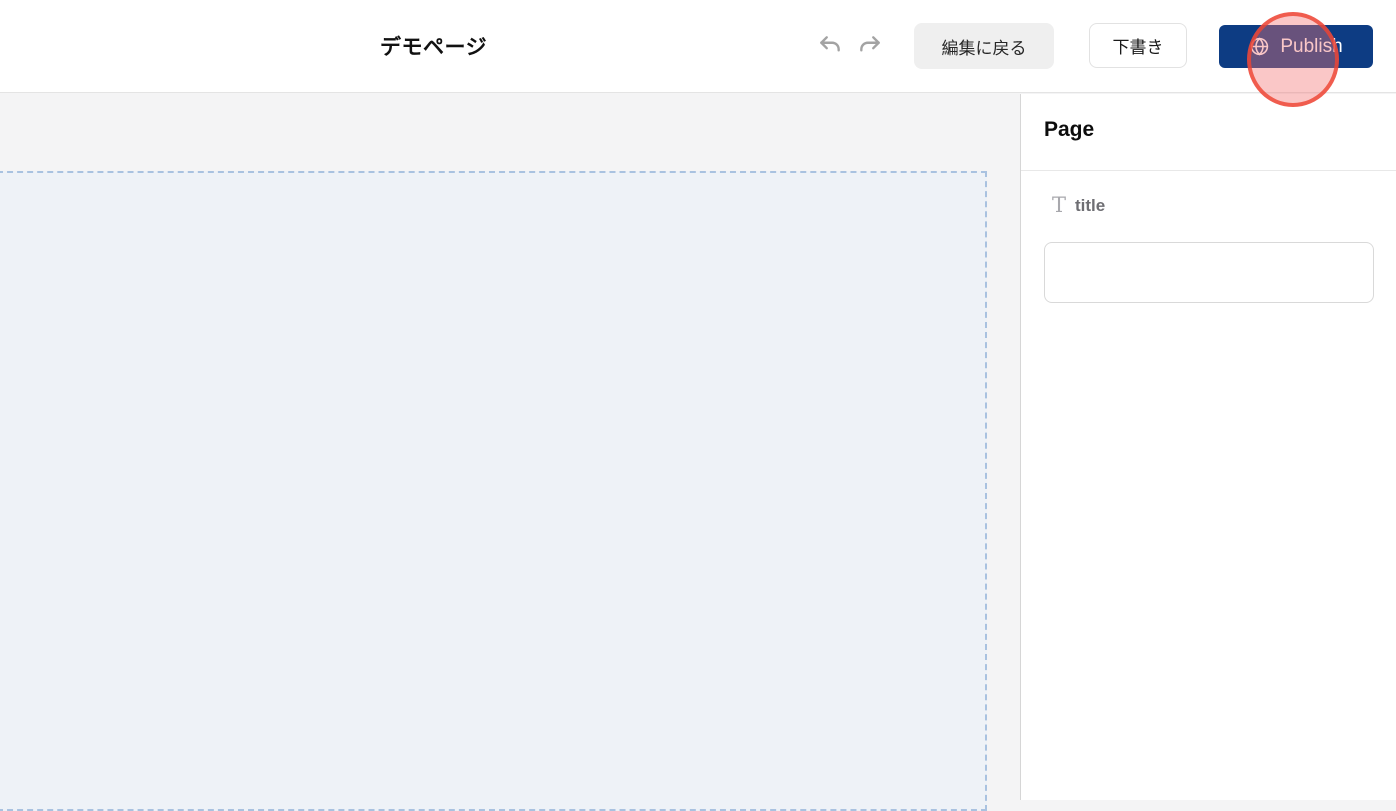  Describe the element at coordinates (1090, 205) in the screenshot. I see `title-field-label: title` at that location.